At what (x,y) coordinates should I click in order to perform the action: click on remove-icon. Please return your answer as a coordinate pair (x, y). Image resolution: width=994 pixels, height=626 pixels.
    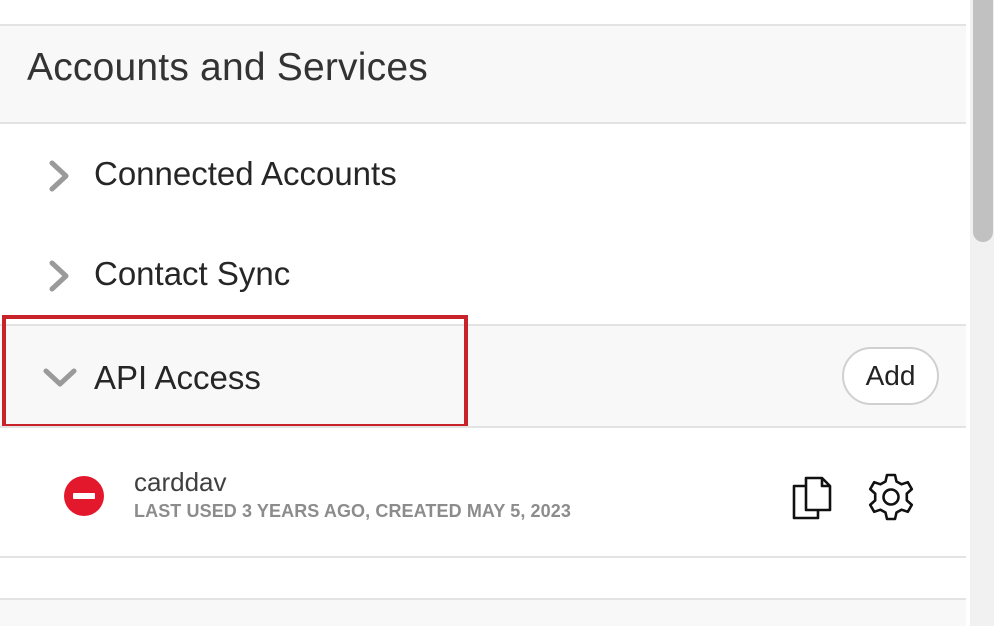
    Looking at the image, I should click on (84, 496).